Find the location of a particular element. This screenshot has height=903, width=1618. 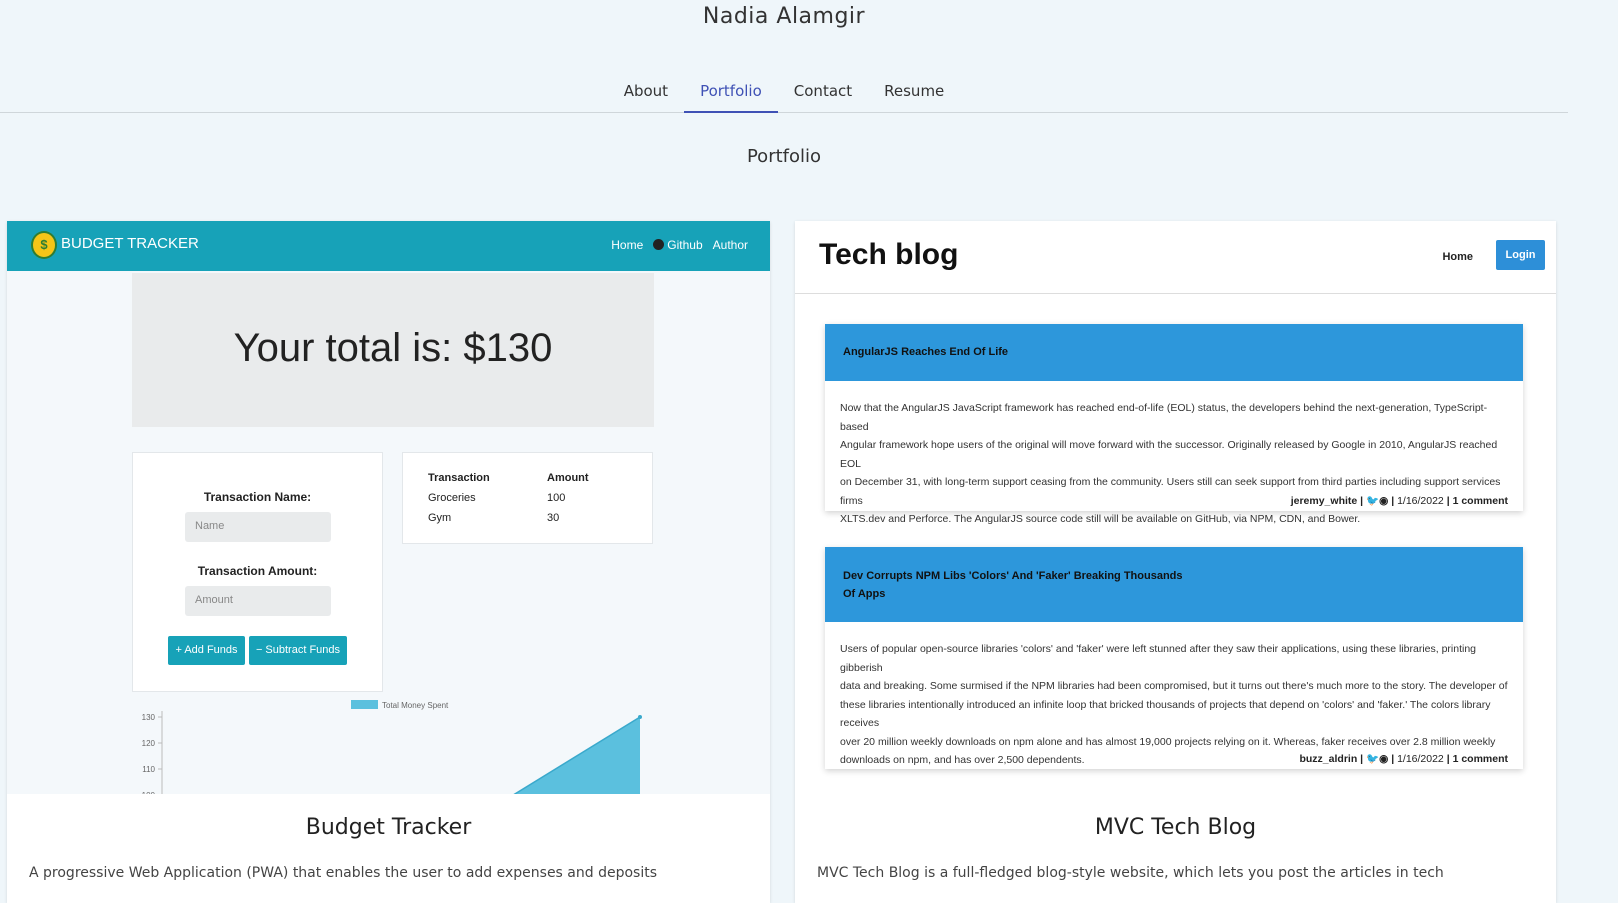

bt-nav-author: Author is located at coordinates (730, 245).